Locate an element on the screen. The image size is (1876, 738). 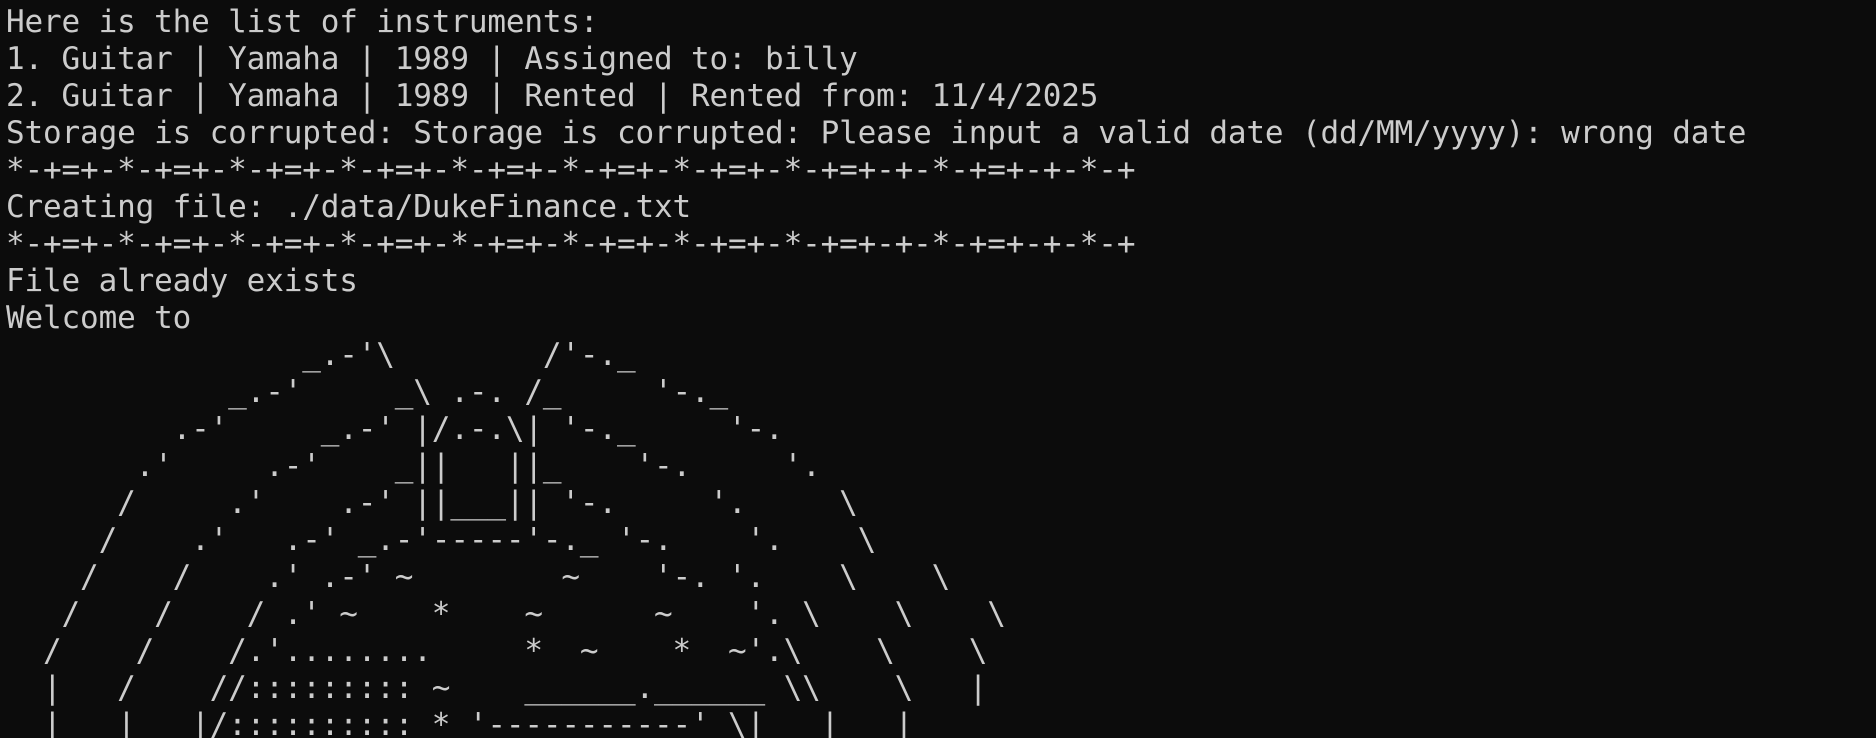
ascii-art-line: / / / .' ~ * ~ ~ '. \ \ \ is located at coordinates (506, 614).